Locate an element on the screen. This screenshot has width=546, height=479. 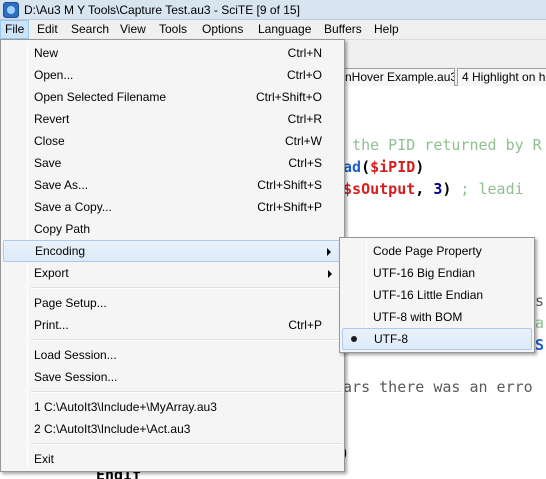
menu-item-print: Print... Ctrl+P is located at coordinates (172, 325).